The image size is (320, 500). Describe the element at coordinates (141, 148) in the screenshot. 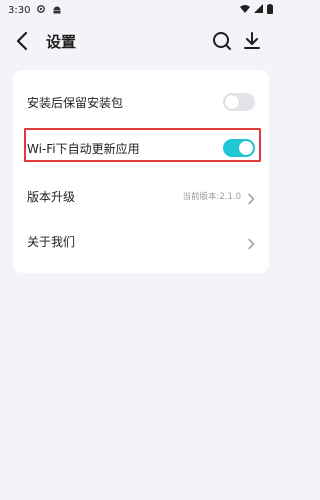

I see `setting-wifi-auto-update: Wi-Fi下自动更新应用` at that location.